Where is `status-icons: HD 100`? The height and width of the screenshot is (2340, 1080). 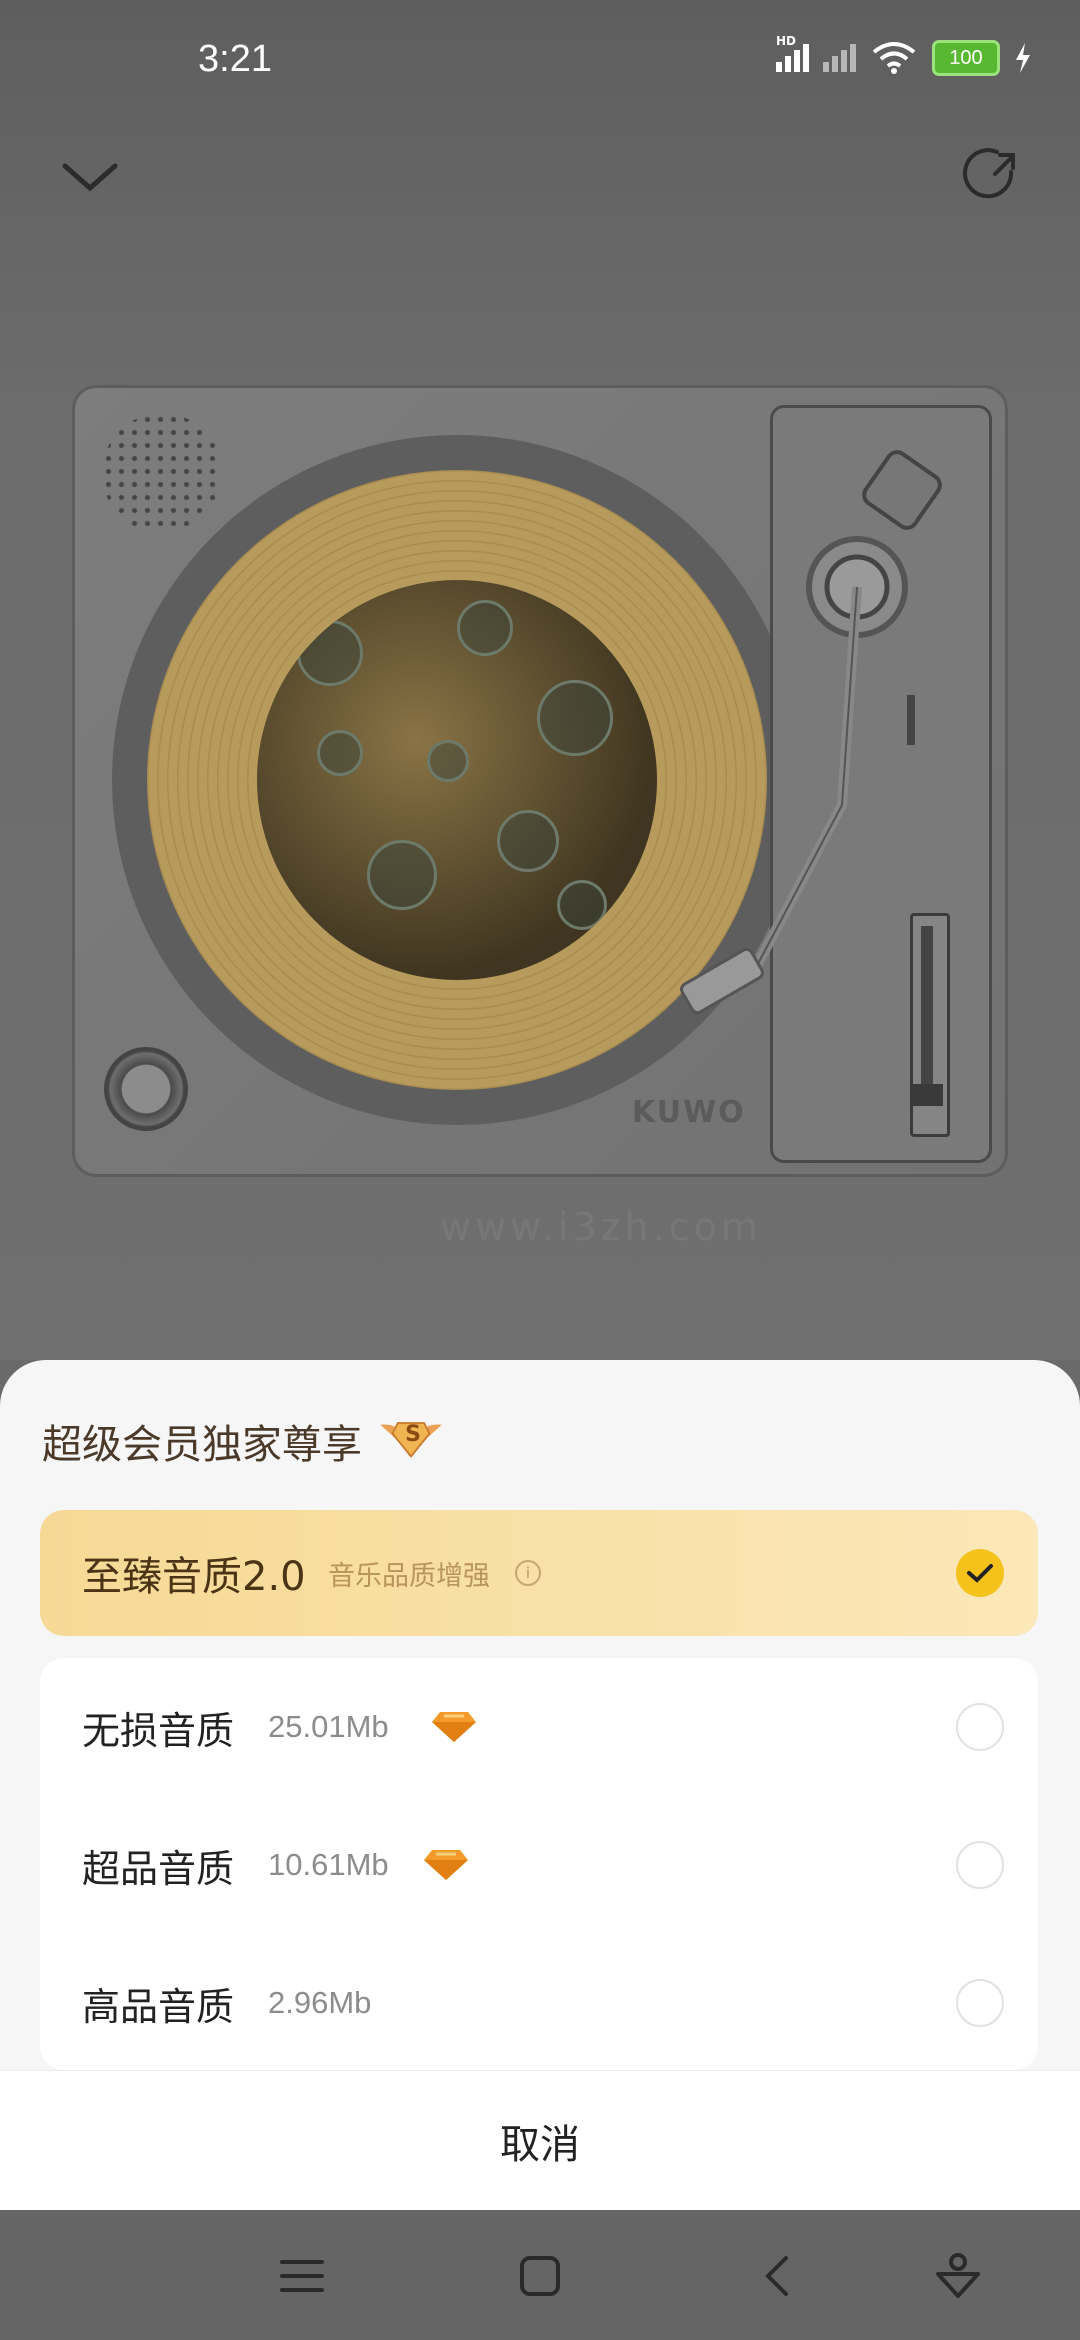
status-icons: HD 100 is located at coordinates (904, 55).